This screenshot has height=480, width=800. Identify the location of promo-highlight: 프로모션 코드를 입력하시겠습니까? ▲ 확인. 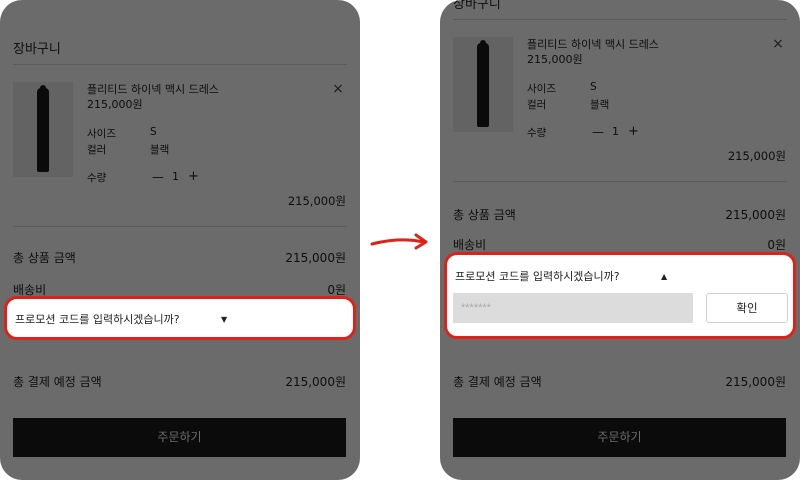
(620, 295).